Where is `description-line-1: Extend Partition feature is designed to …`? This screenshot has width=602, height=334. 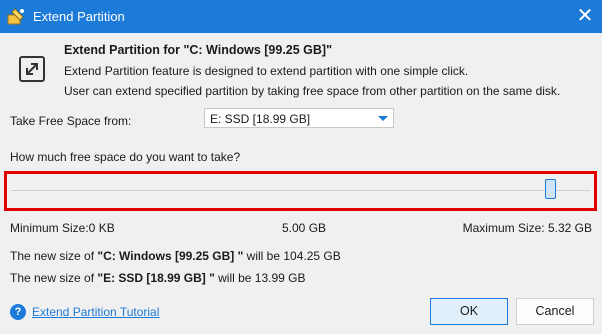 description-line-1: Extend Partition feature is designed to … is located at coordinates (266, 71).